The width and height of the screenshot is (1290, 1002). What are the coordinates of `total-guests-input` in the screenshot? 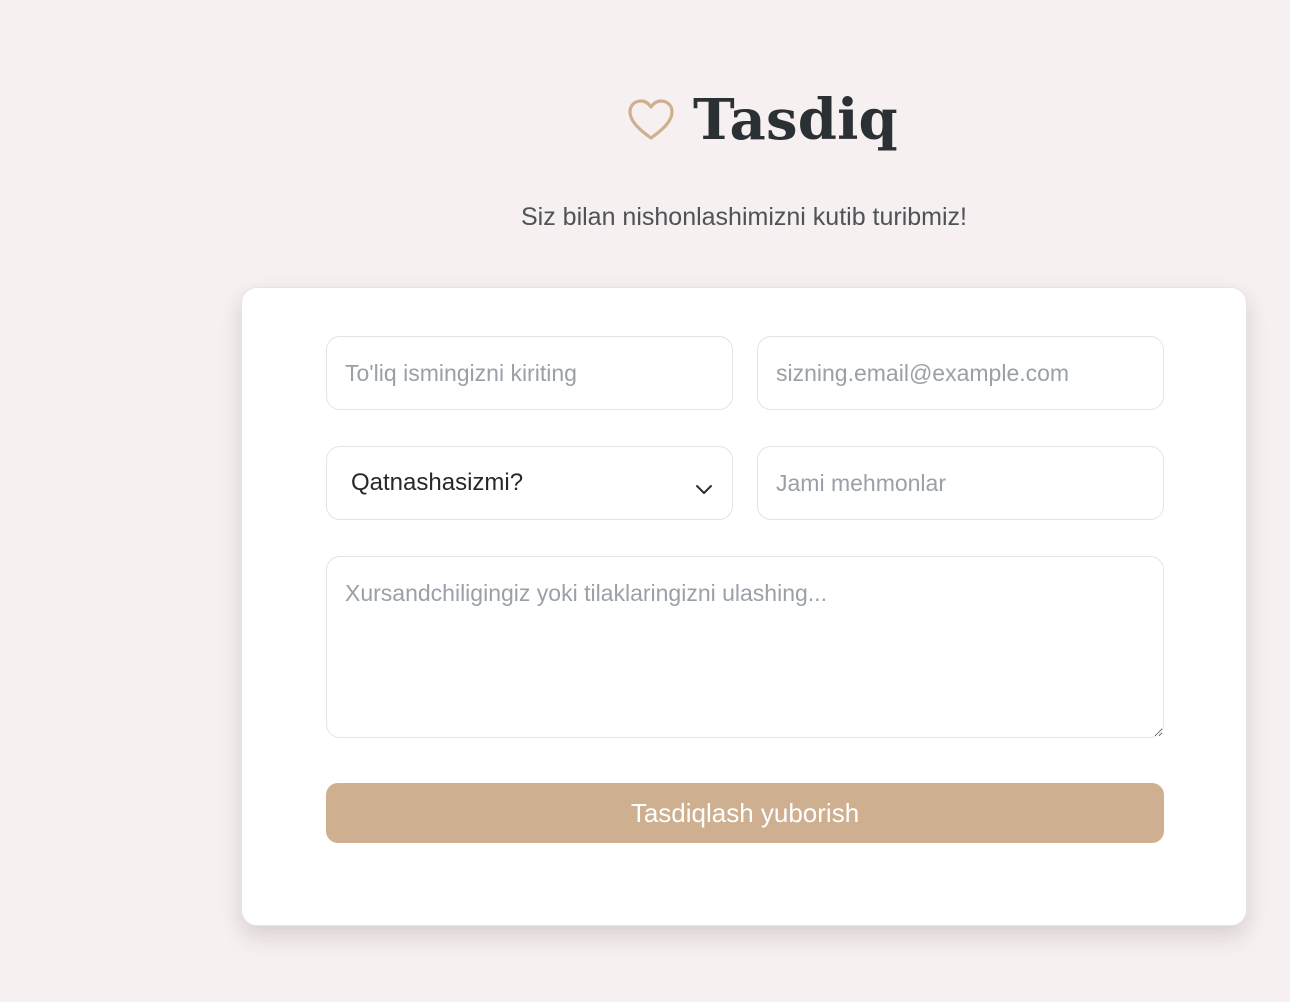 It's located at (960, 483).